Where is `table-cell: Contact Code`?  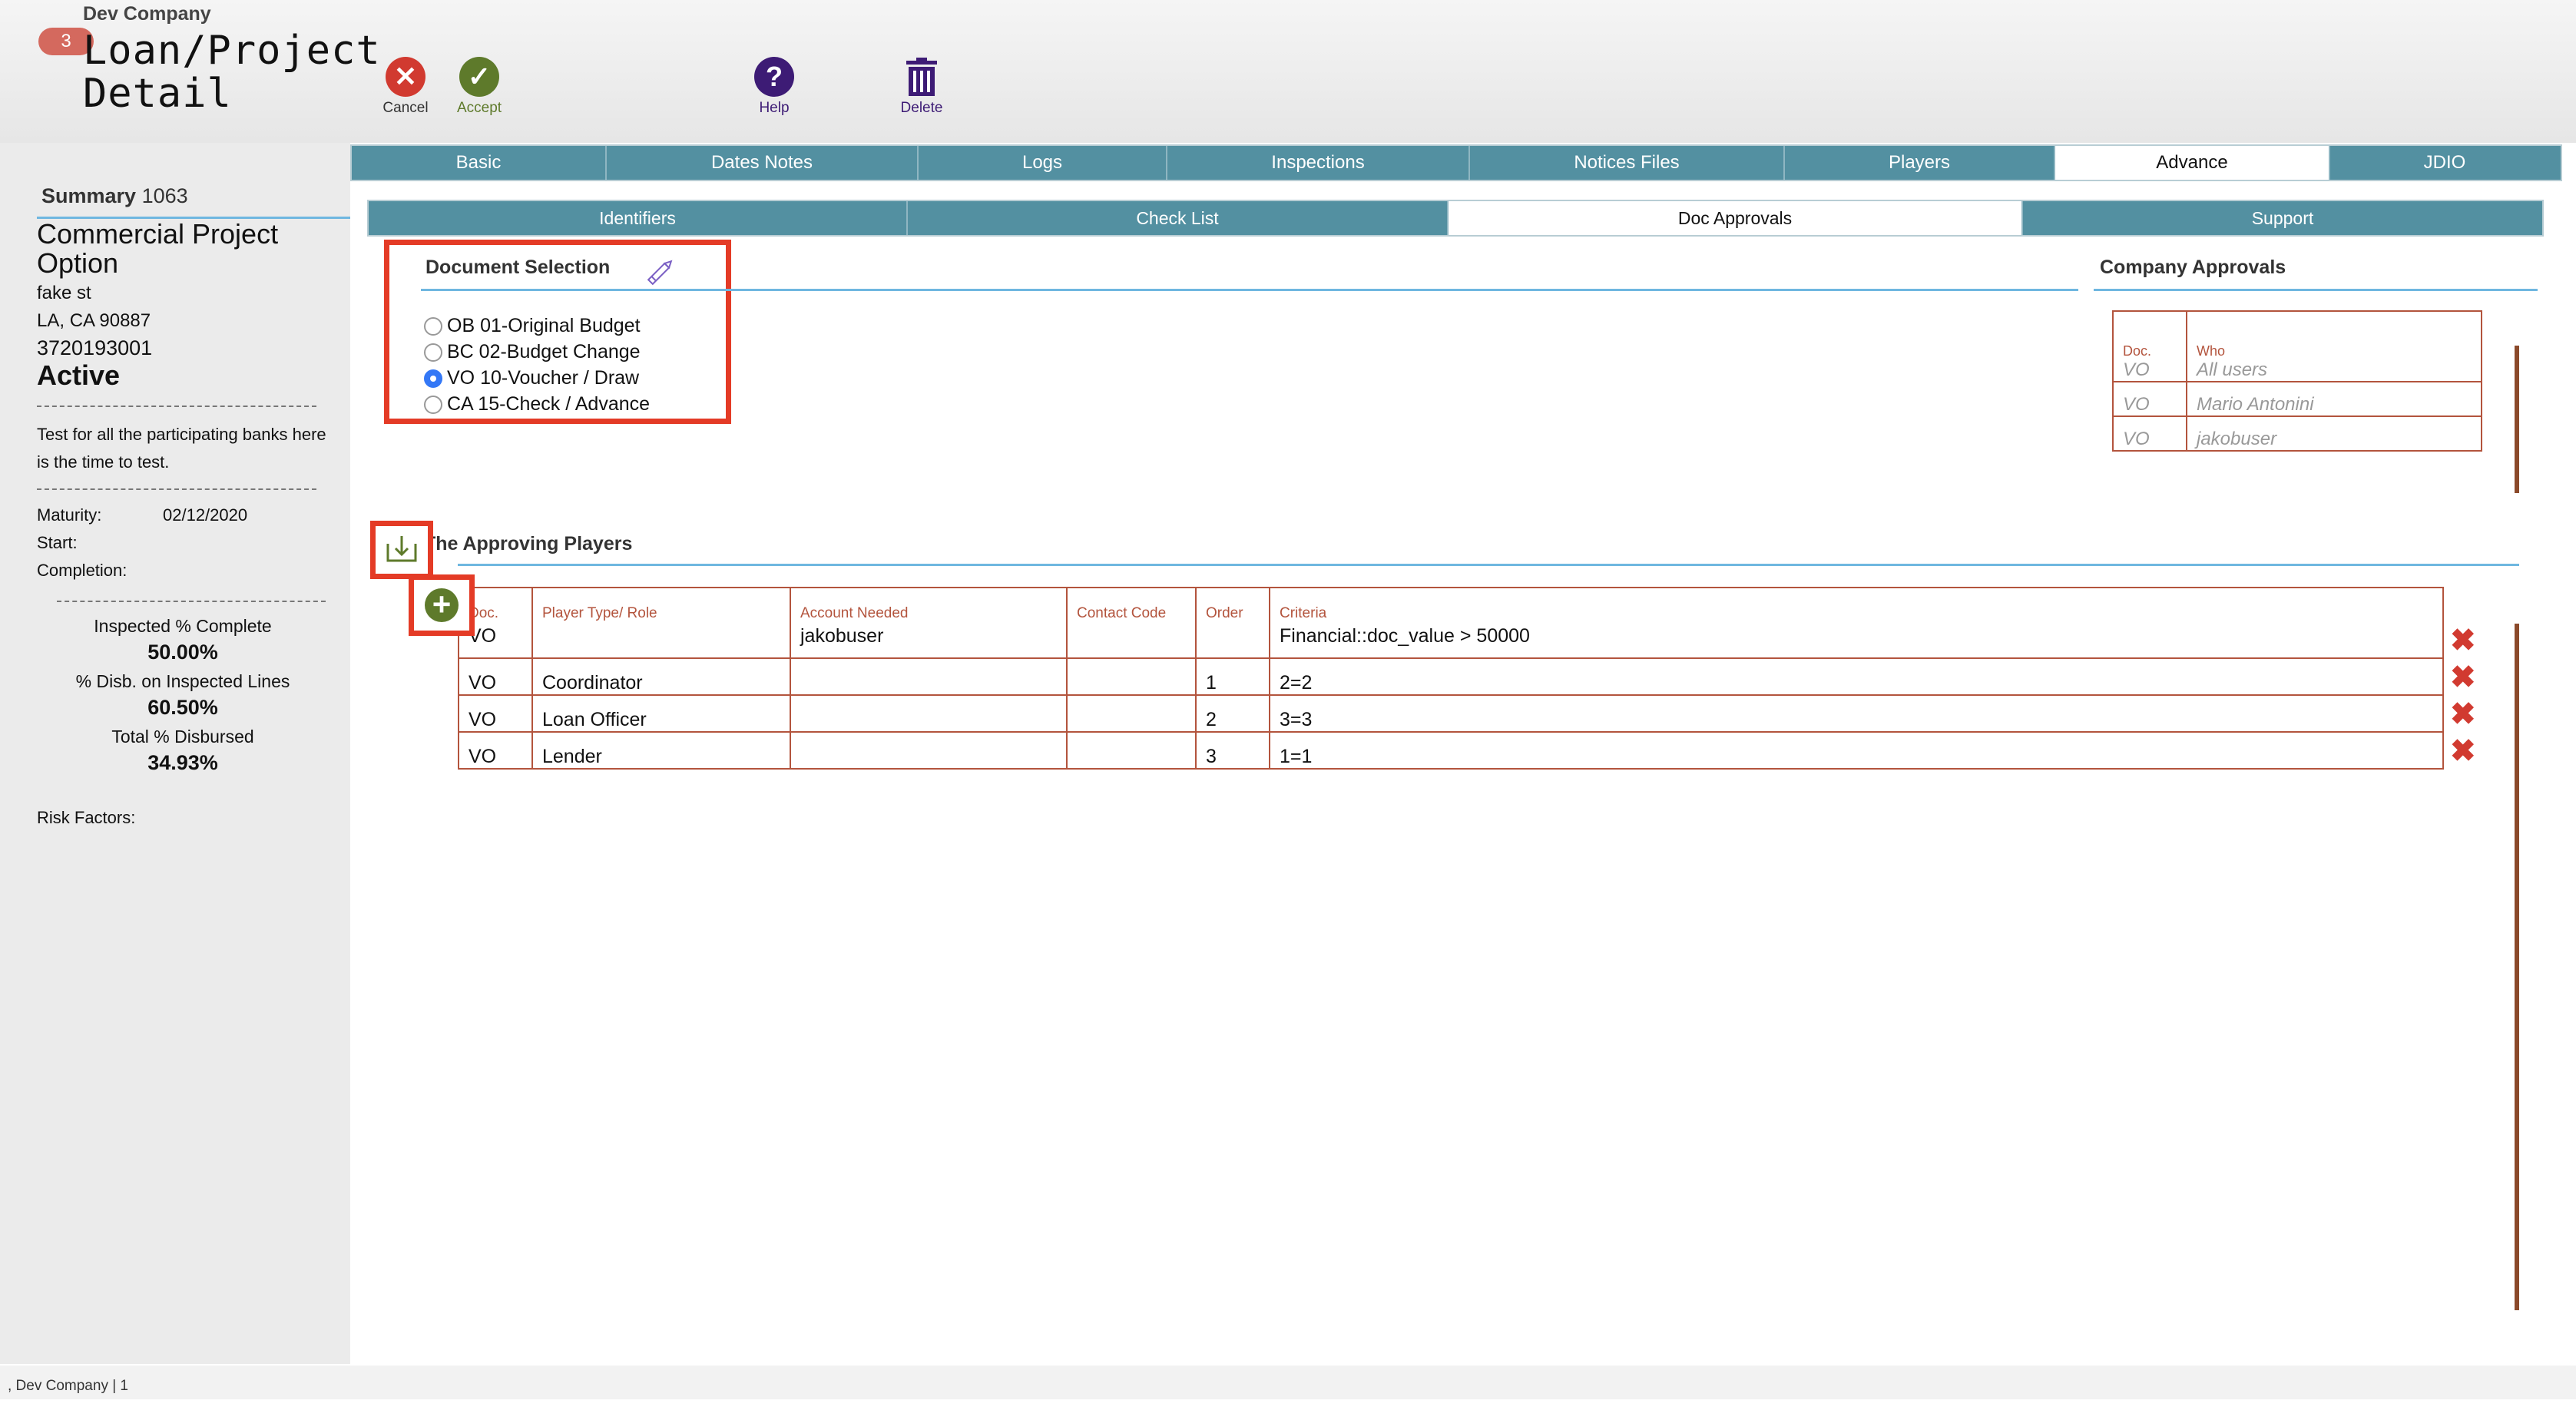
table-cell: Contact Code is located at coordinates (1131, 623).